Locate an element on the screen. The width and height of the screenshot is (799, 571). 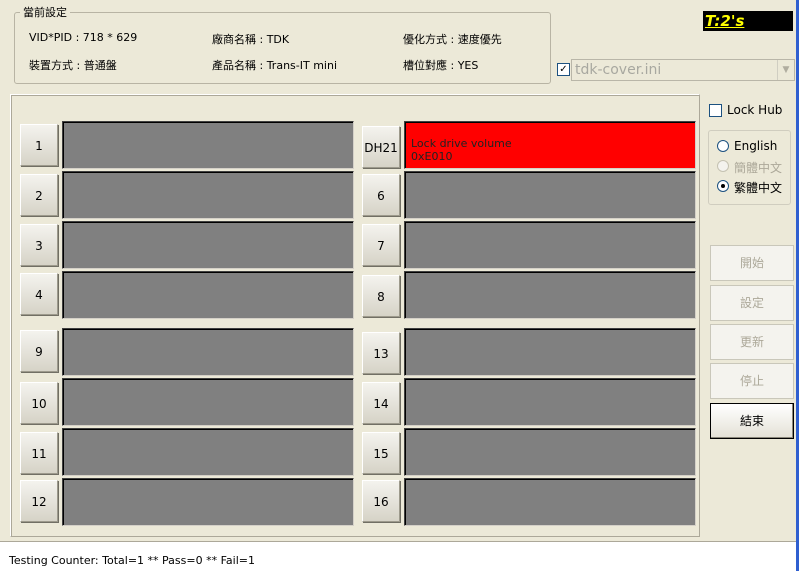
radio-simplified-chinese is located at coordinates (723, 166).